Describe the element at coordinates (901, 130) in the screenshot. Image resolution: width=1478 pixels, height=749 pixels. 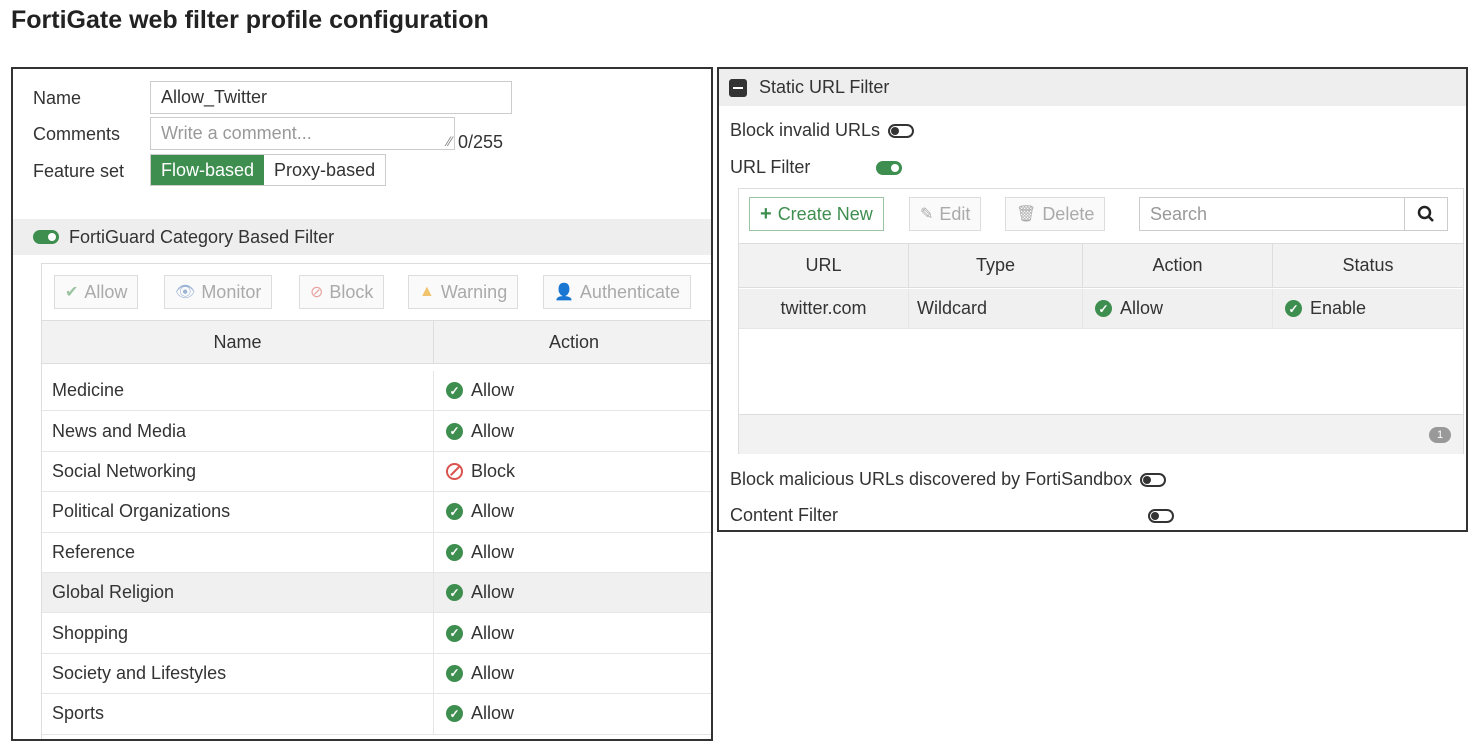
I see `block-invalid-urls-toggle` at that location.